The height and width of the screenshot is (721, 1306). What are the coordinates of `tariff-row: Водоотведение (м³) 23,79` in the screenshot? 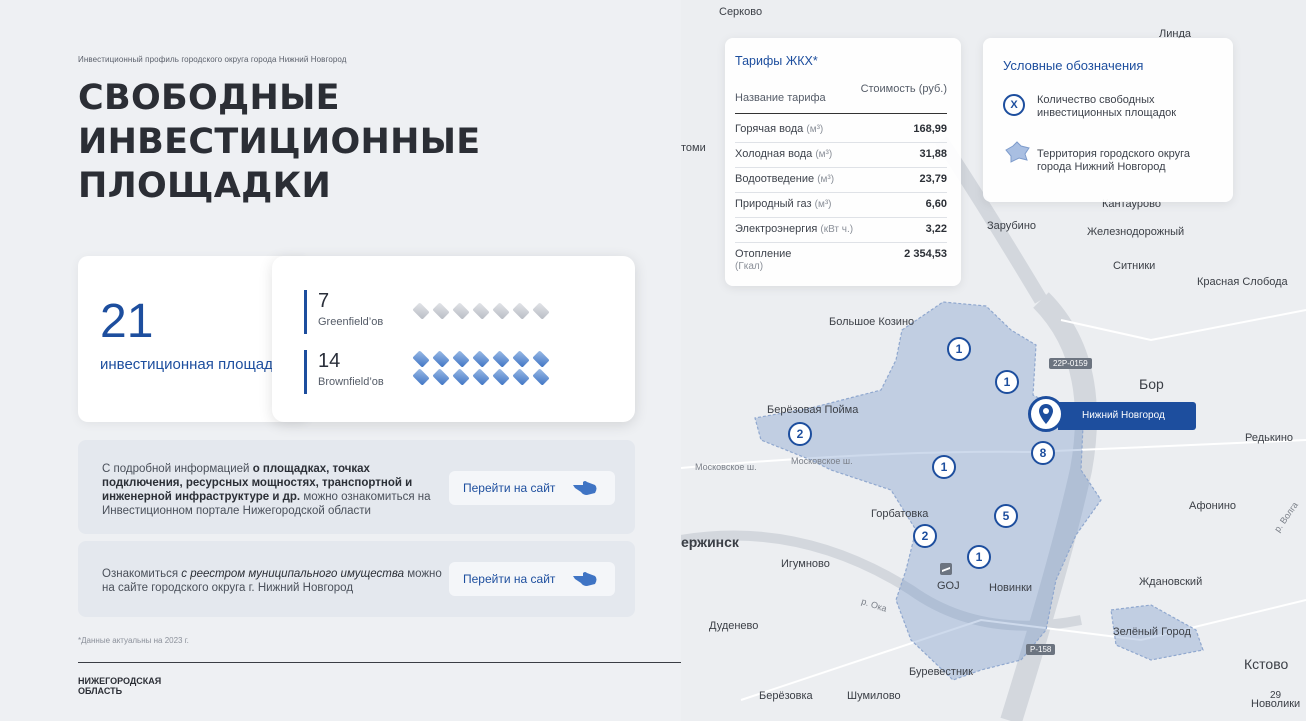 It's located at (841, 180).